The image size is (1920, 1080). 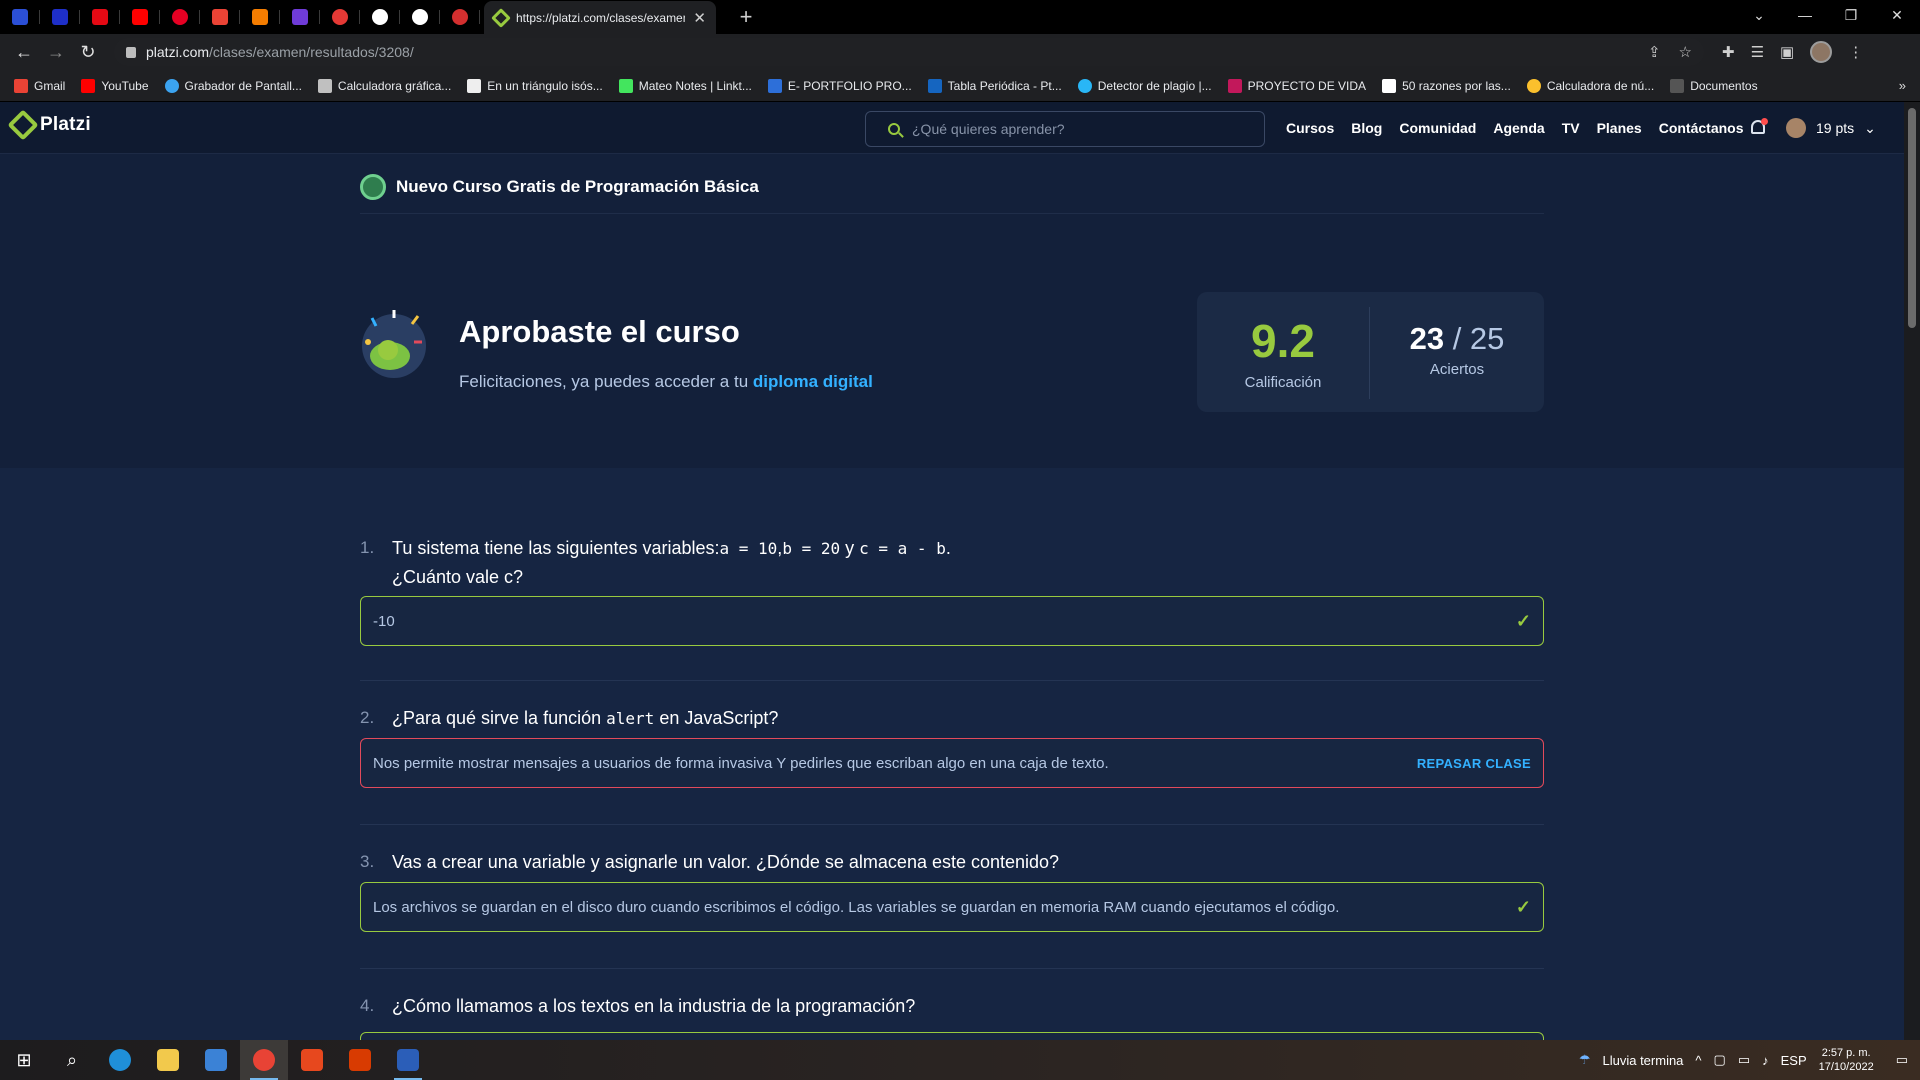 I want to click on language-indicator: ESP, so click(x=1794, y=1060).